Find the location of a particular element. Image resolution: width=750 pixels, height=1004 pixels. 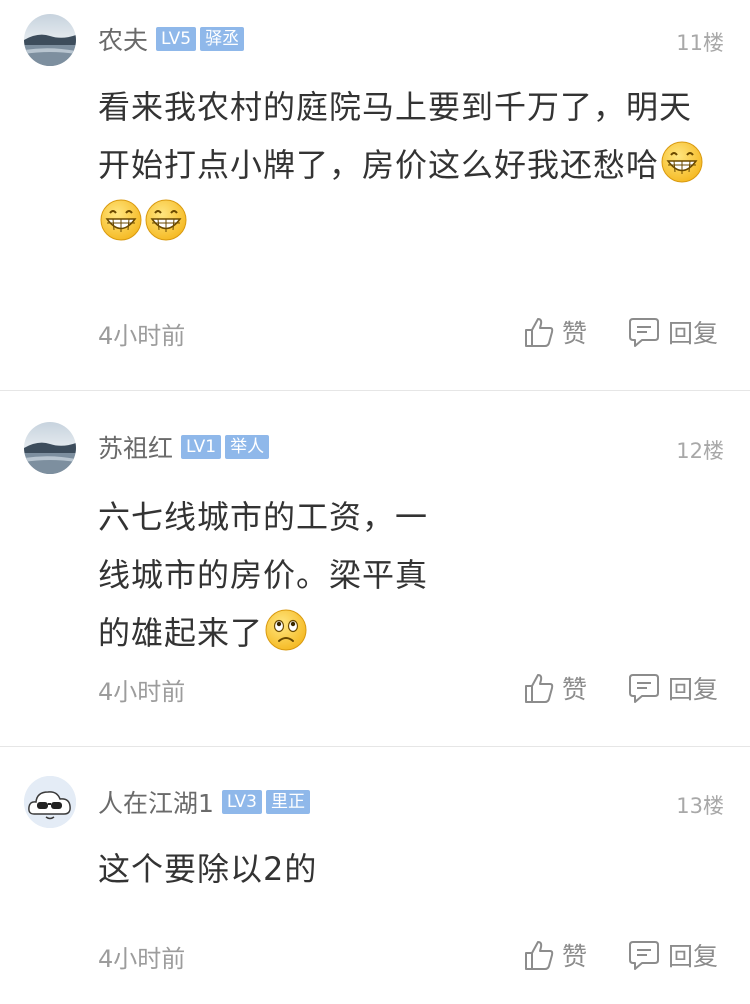

username: 苏祖红 is located at coordinates (135, 447).